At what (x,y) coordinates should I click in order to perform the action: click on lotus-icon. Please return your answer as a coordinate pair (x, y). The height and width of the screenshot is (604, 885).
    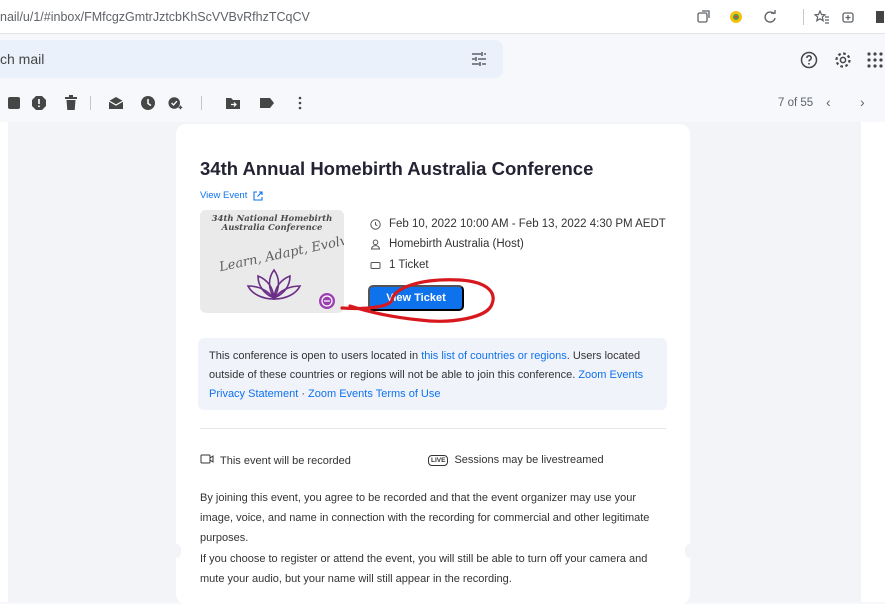
    Looking at the image, I should click on (274, 284).